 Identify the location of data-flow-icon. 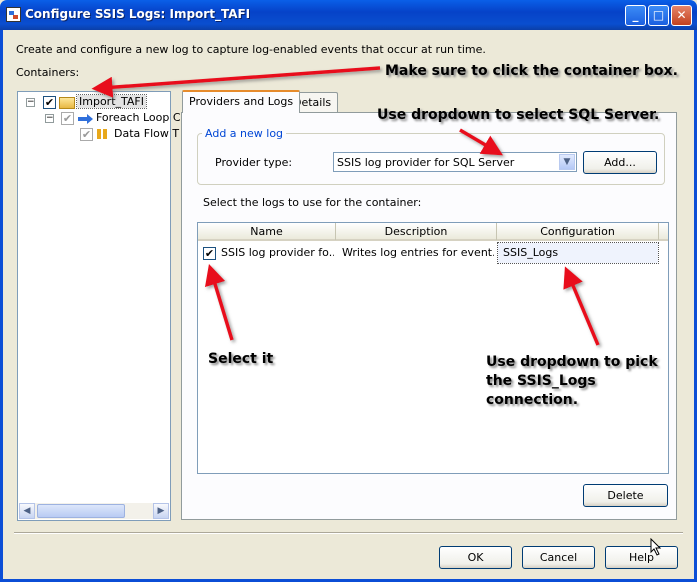
(103, 134).